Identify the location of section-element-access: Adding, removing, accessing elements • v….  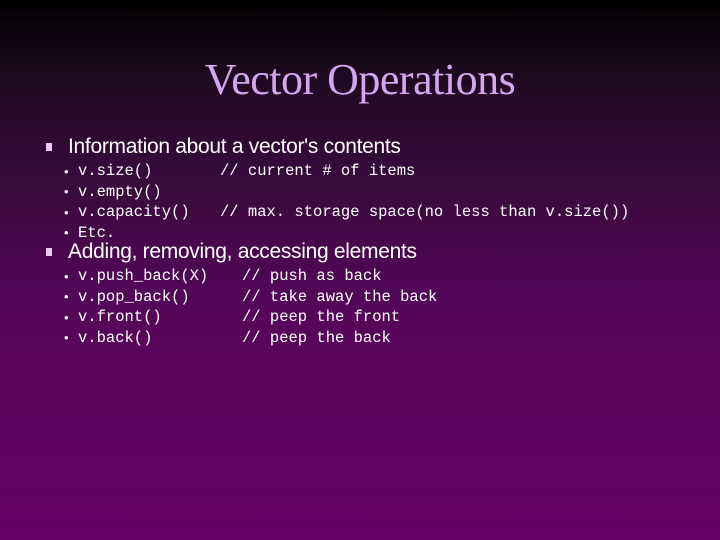
(240, 293).